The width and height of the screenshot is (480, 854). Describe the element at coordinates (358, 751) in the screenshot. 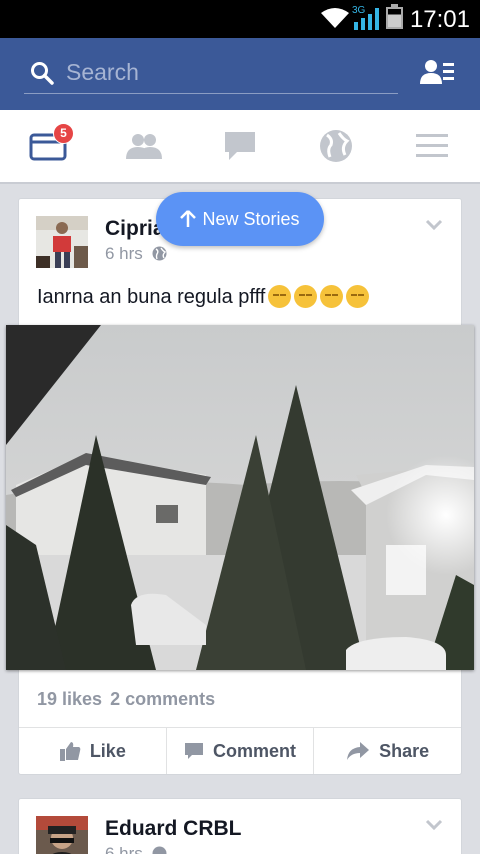

I see `share-arrow-icon` at that location.